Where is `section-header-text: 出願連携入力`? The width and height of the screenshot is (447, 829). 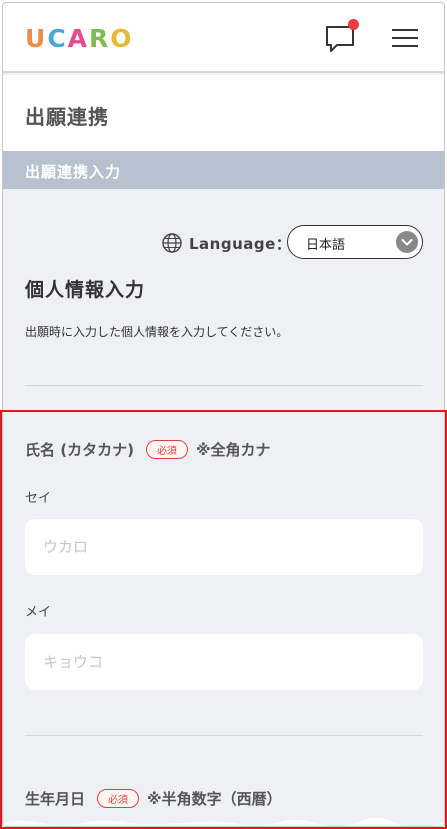
section-header-text: 出願連携入力 is located at coordinates (73, 172).